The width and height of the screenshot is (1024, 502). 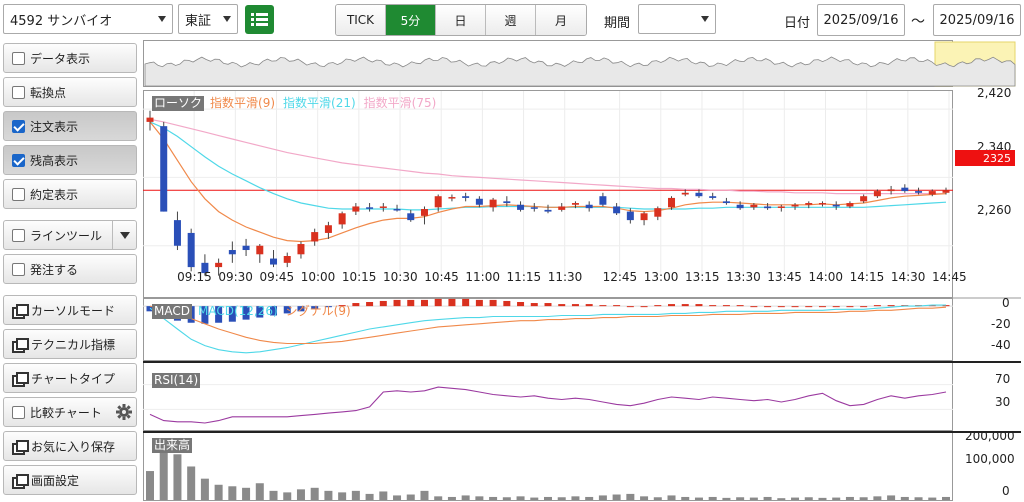 I want to click on save-favorite-label: お気に入り保存, so click(x=73, y=446).